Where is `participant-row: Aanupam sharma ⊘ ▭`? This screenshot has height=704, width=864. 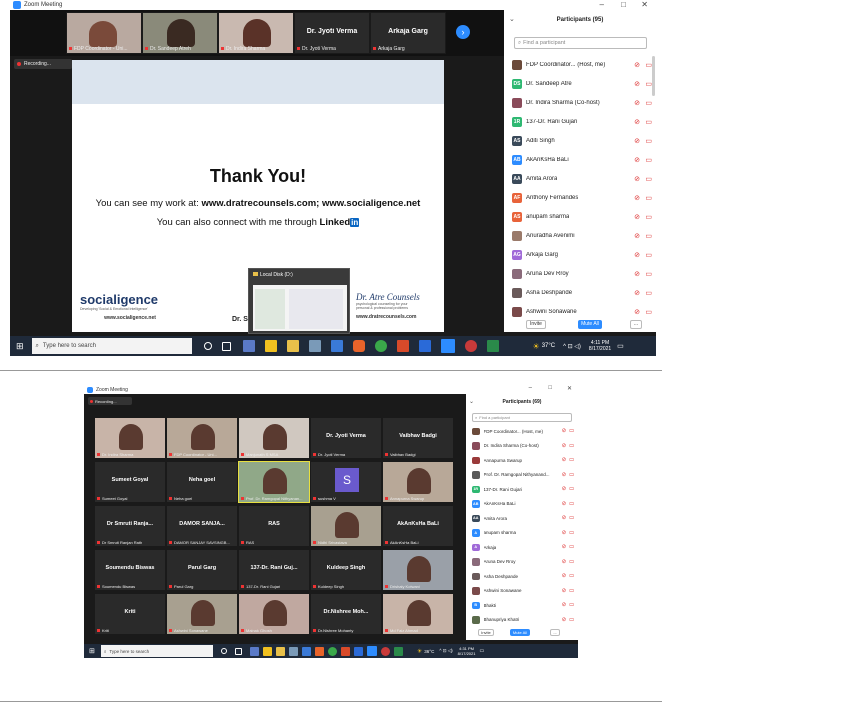
participant-row: Aanupam sharma ⊘ ▭ is located at coordinates (522, 533).